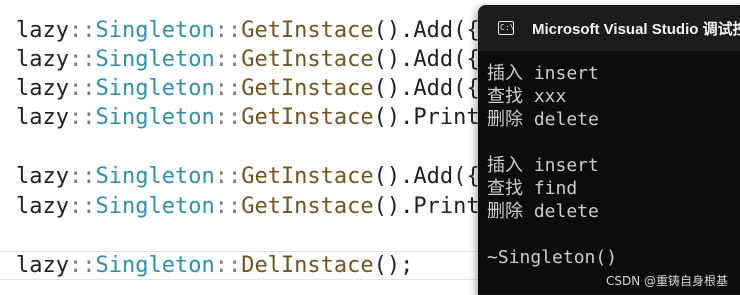  Describe the element at coordinates (307, 265) in the screenshot. I see `function-token: DelInstace` at that location.